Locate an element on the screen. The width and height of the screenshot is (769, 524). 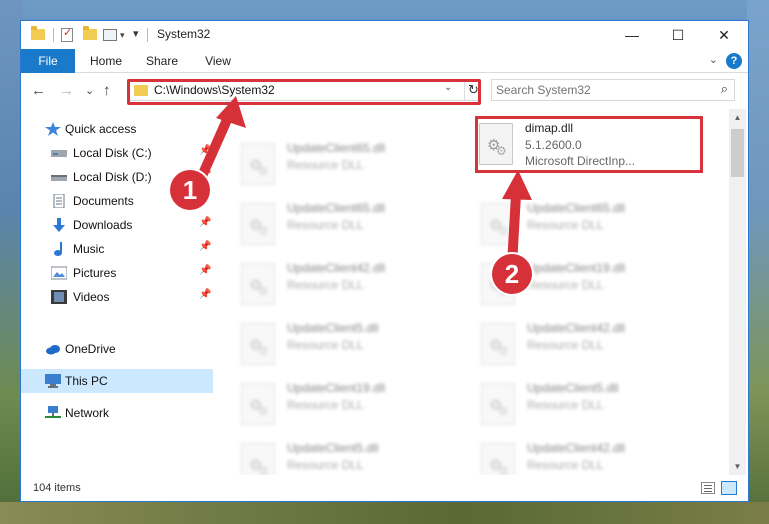
step-badge-2: 2 is located at coordinates (512, 274).